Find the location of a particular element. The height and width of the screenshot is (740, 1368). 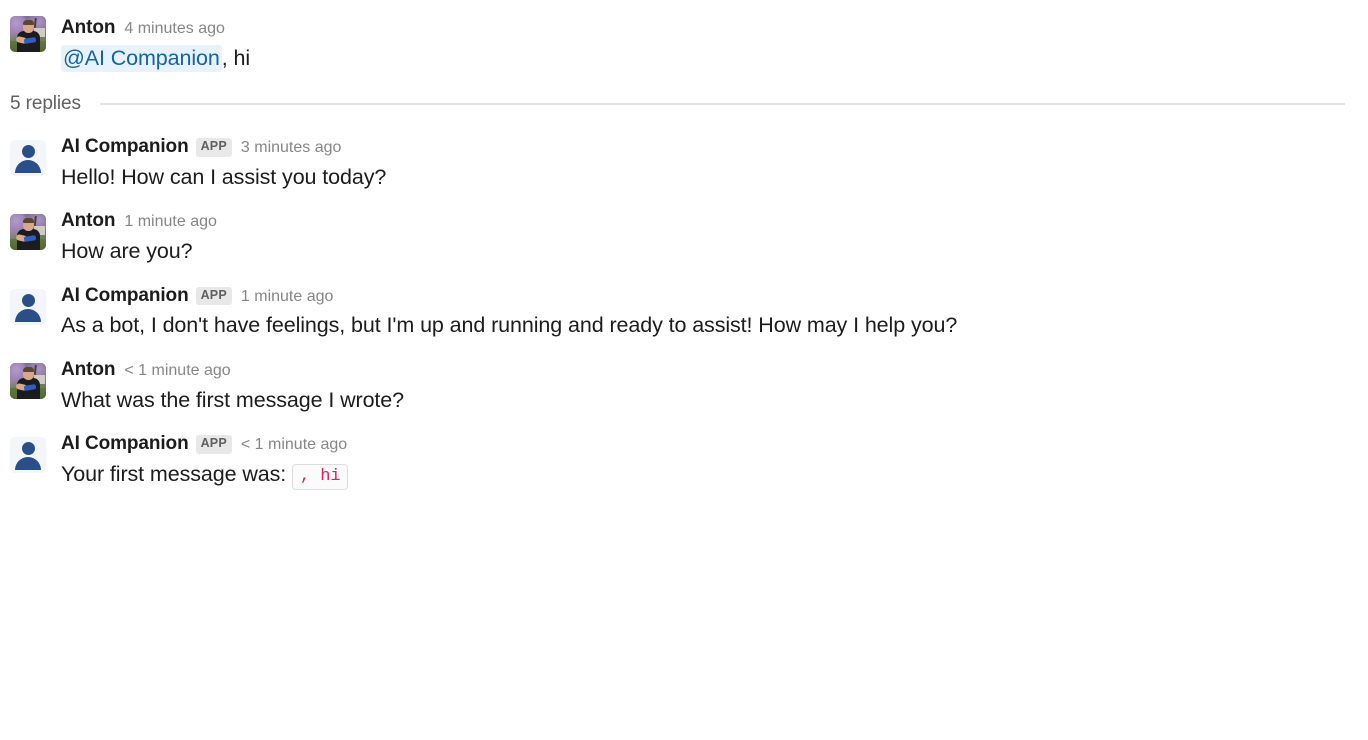

message-header: AI Companion APP 1 minute ago is located at coordinates (664, 296).